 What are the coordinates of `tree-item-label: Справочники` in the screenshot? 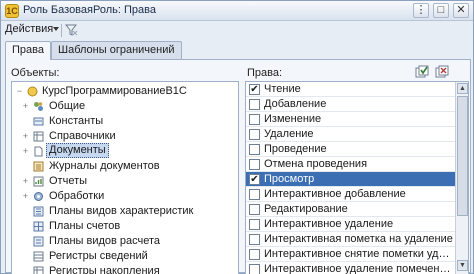 It's located at (82, 136).